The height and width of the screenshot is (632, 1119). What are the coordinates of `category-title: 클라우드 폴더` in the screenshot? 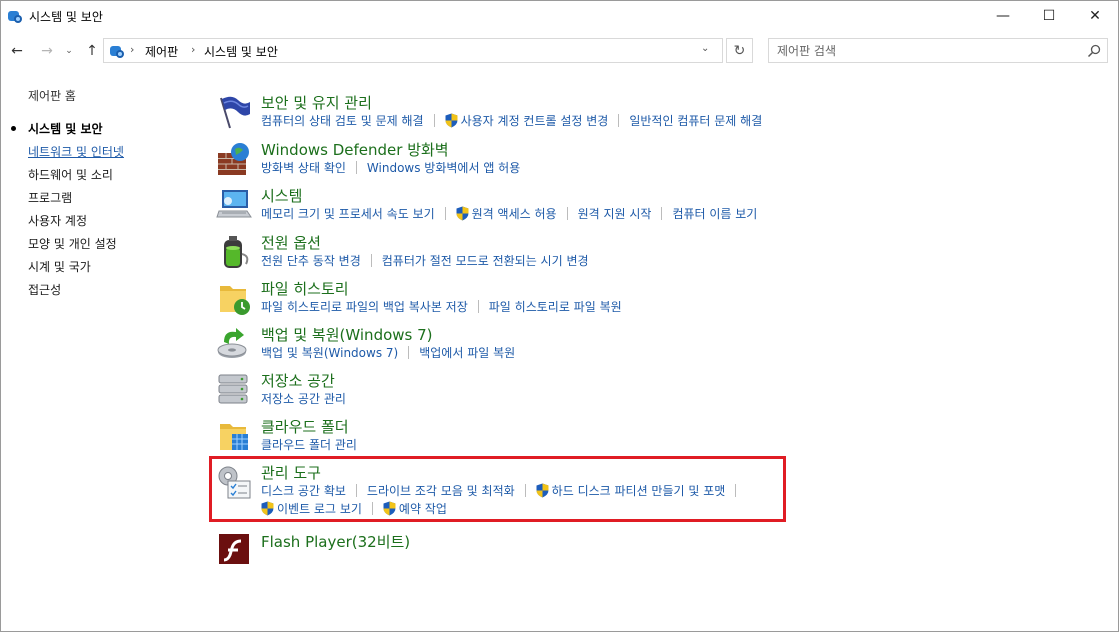 It's located at (305, 426).